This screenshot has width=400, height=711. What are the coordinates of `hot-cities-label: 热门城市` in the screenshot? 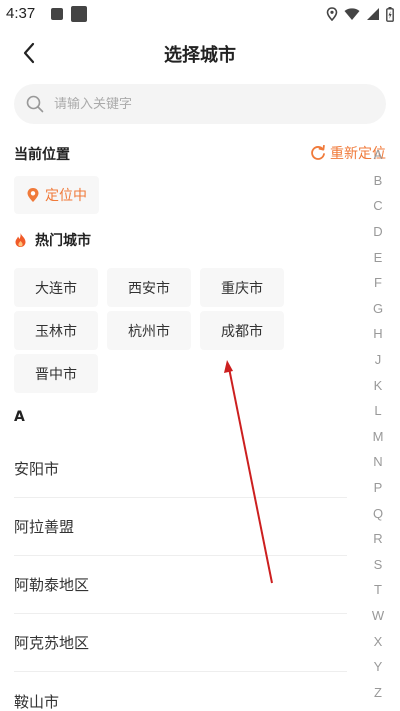 It's located at (63, 241).